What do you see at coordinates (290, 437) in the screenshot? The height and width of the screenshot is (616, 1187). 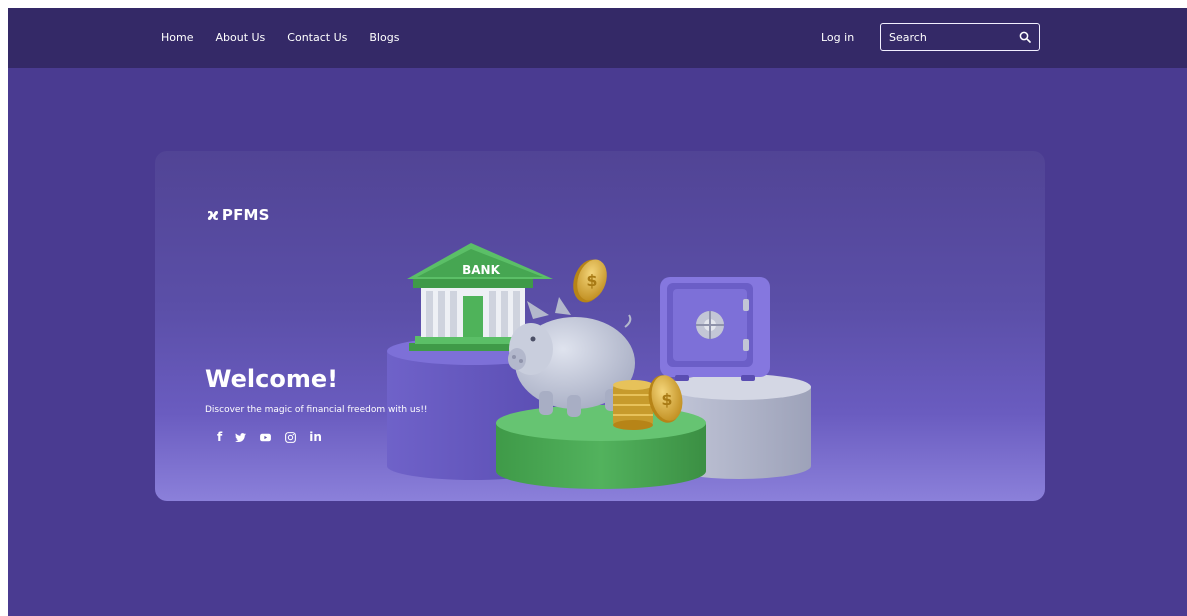 I see `instagram-icon` at bounding box center [290, 437].